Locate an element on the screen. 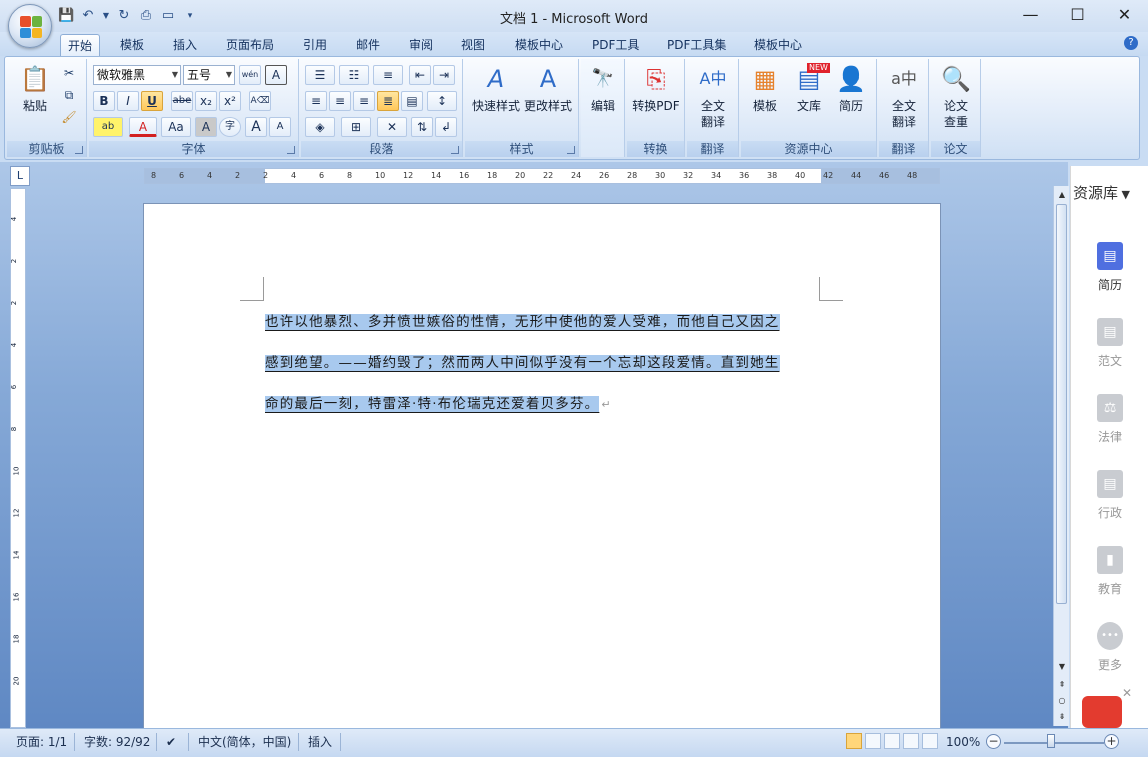 This screenshot has width=1148, height=757. sort-icon: ⇅ is located at coordinates (422, 127).